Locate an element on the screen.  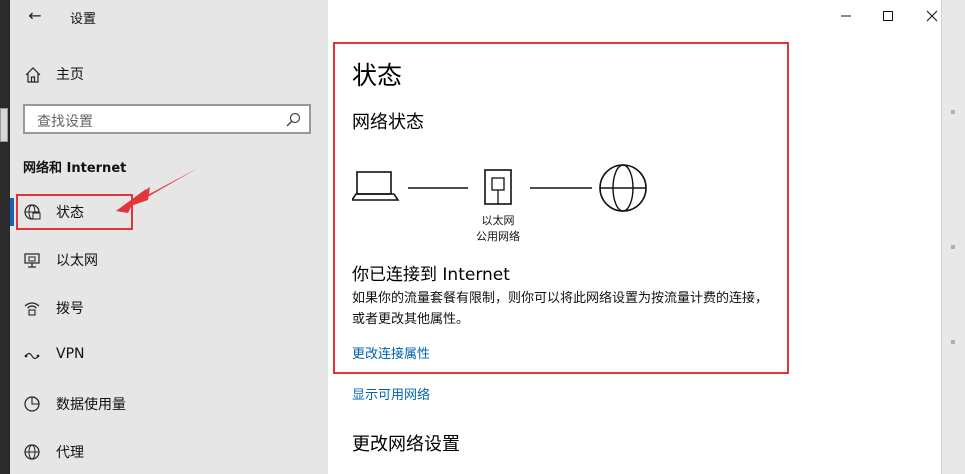
adapter-label: 以太网 is located at coordinates (498, 220).